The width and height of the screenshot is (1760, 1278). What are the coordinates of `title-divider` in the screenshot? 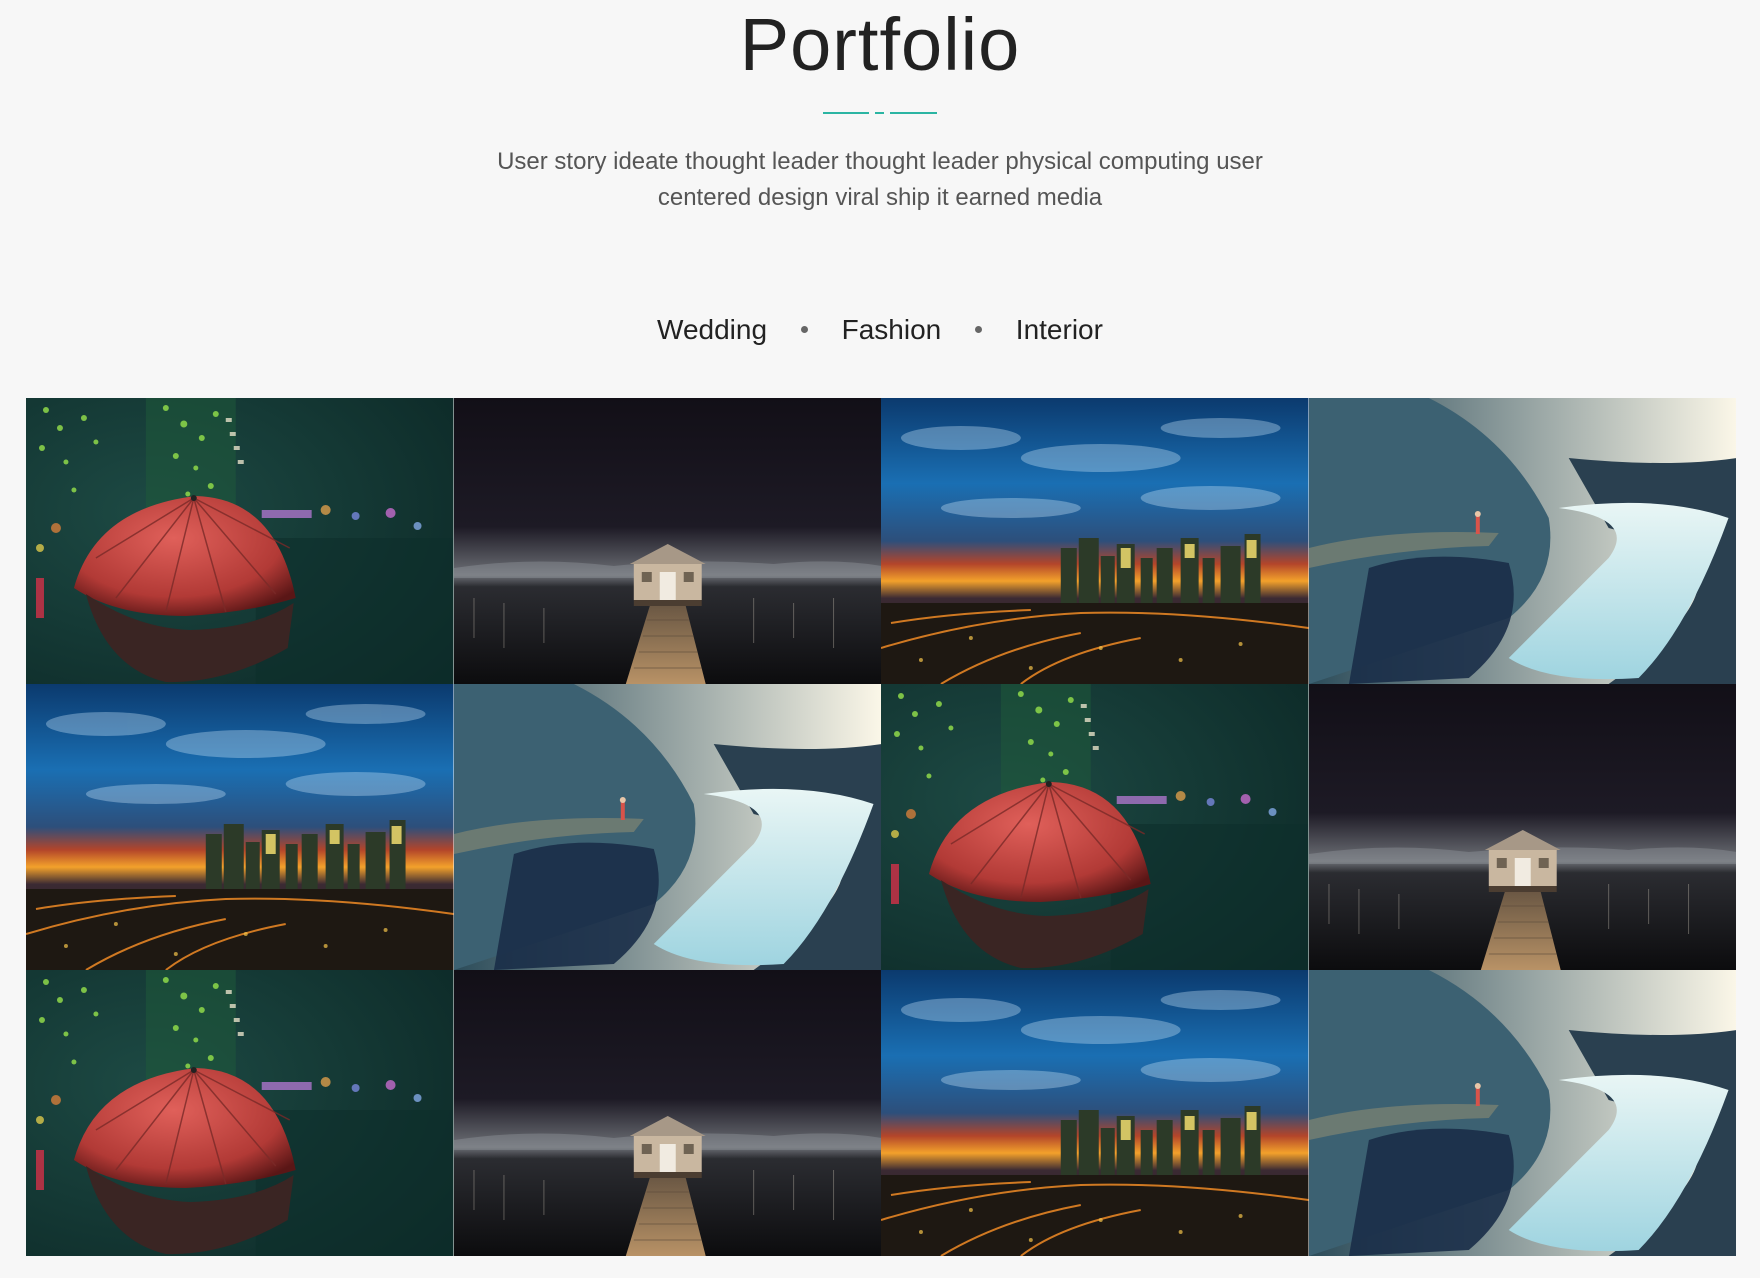 It's located at (880, 113).